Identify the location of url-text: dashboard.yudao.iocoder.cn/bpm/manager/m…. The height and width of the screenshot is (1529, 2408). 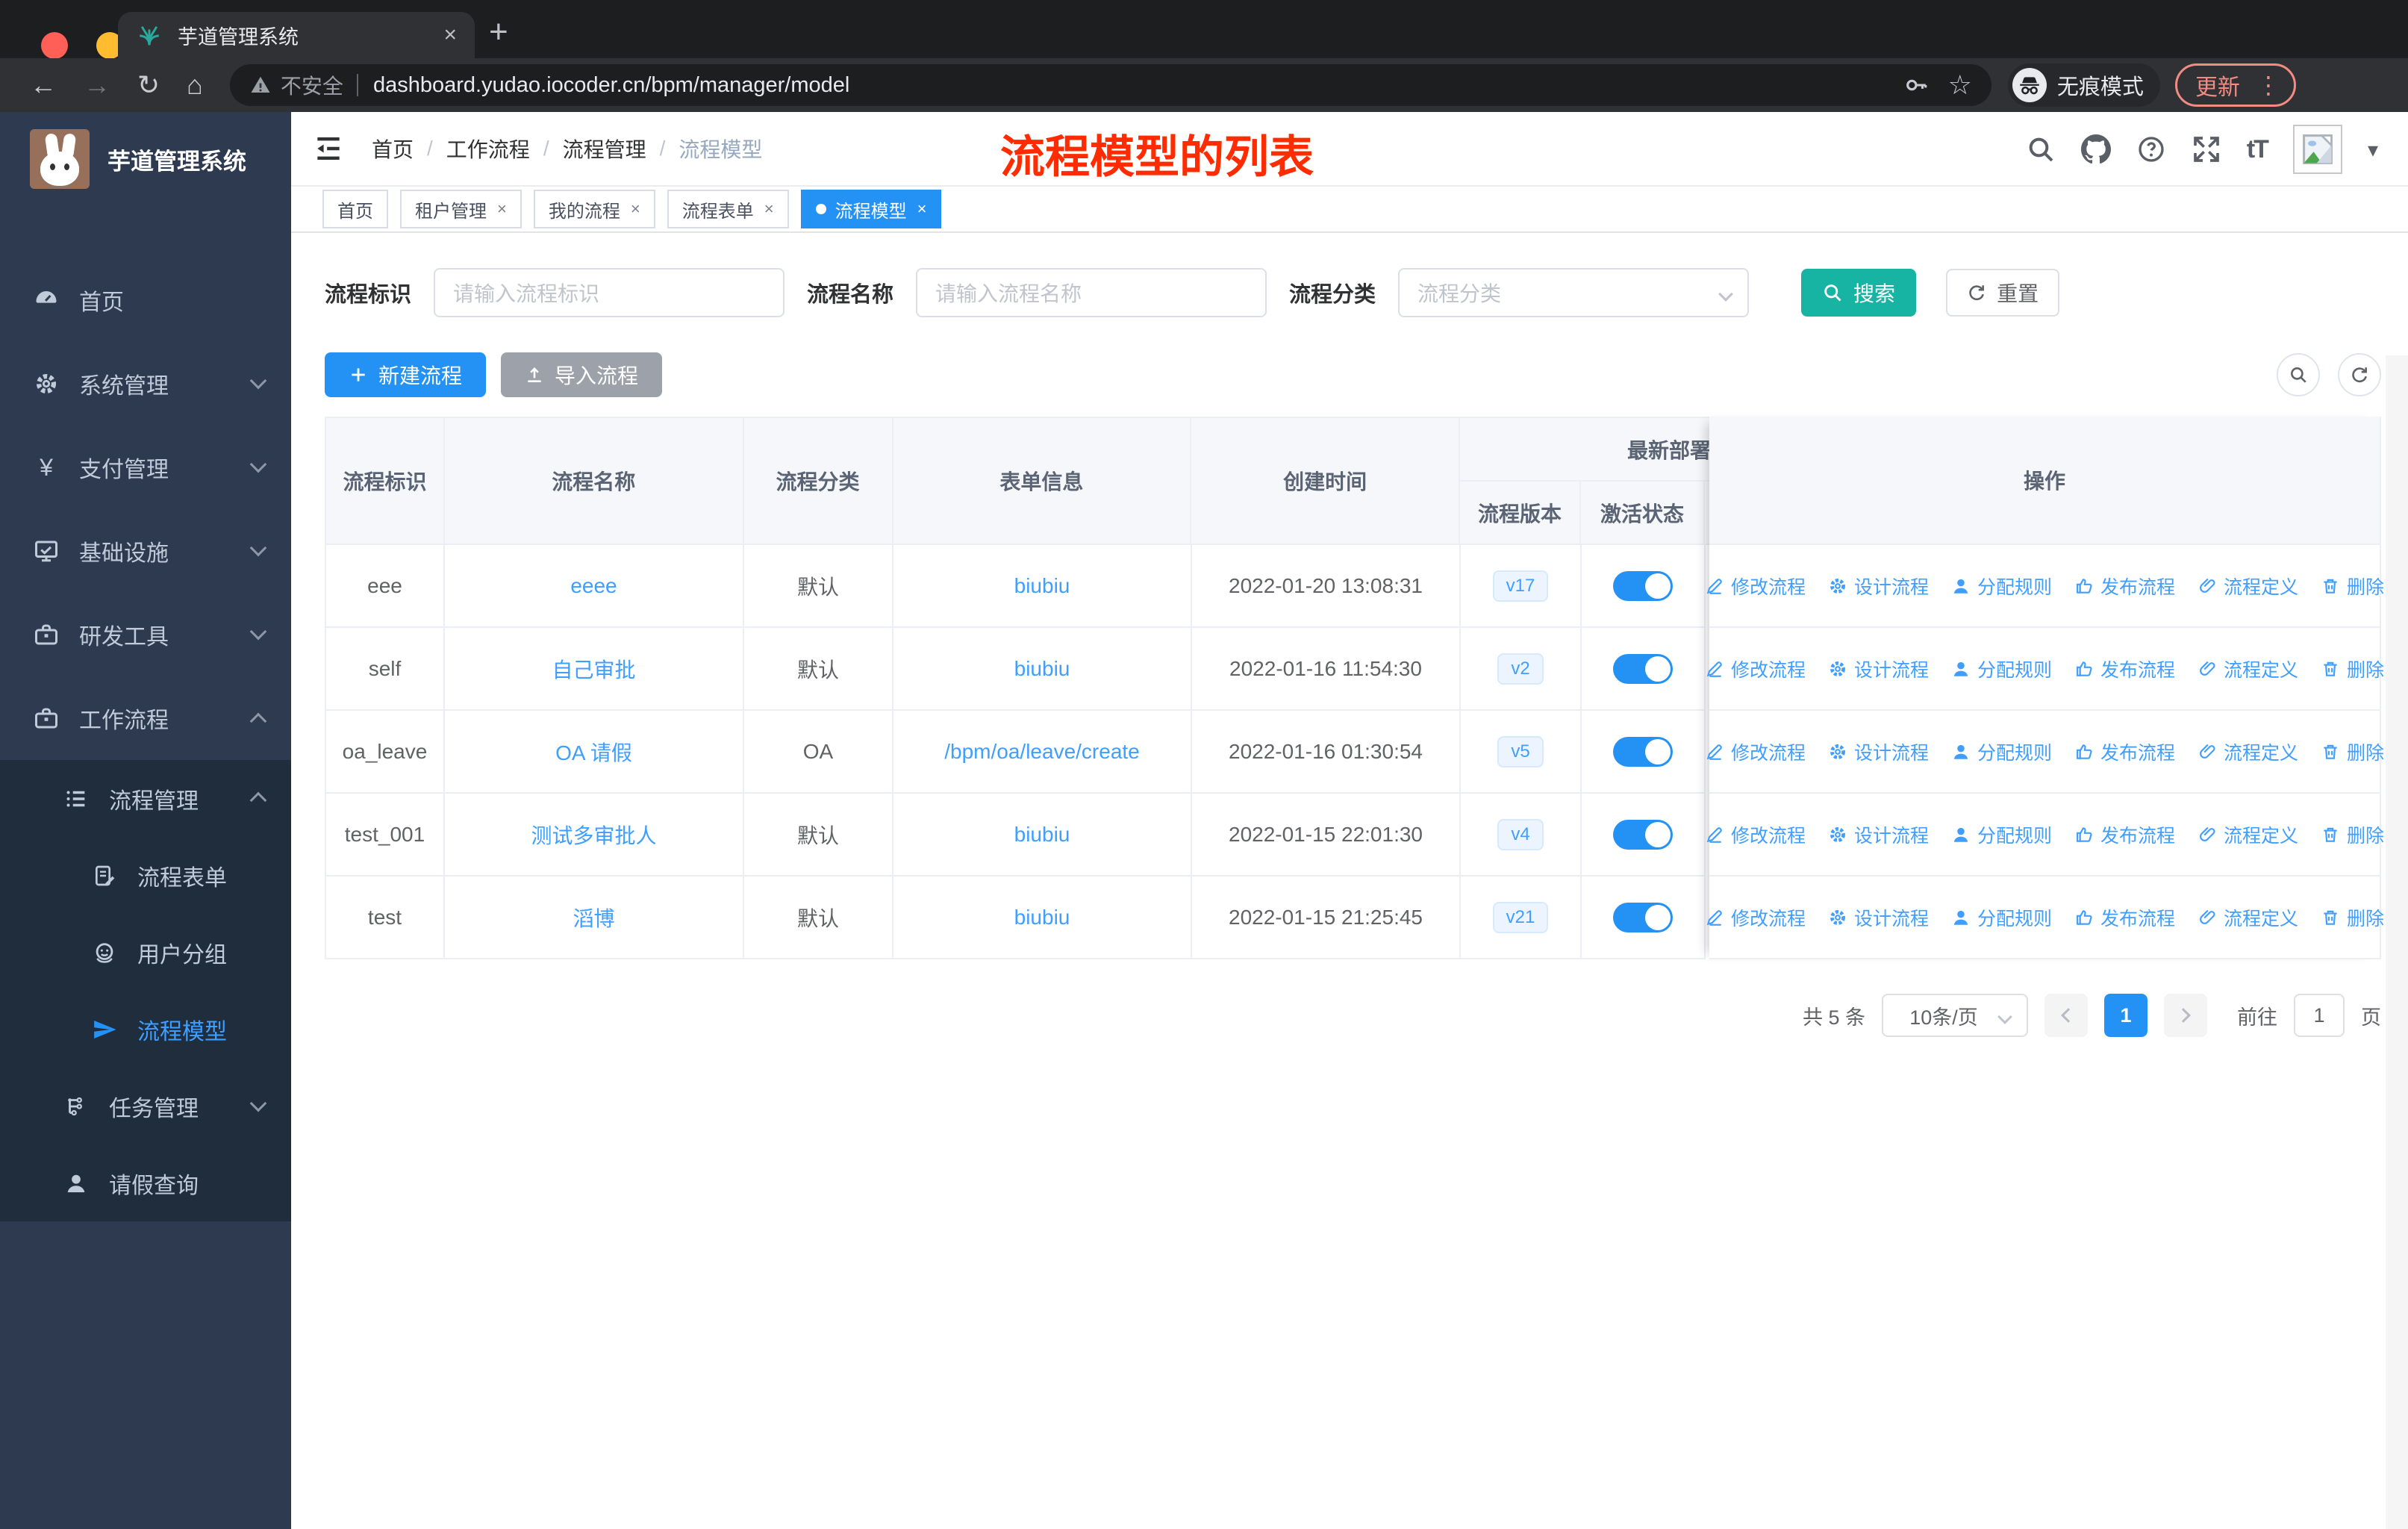
(1138, 85).